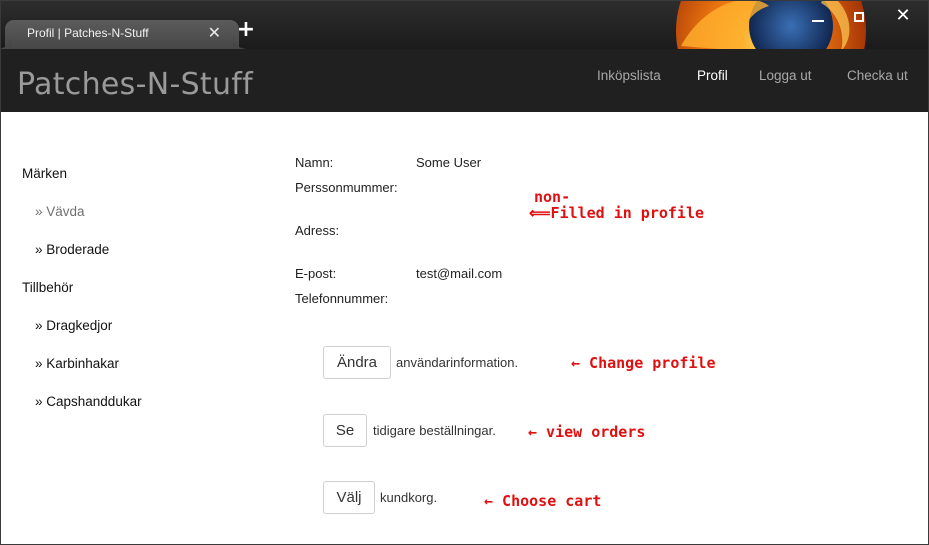 The image size is (929, 545). What do you see at coordinates (77, 363) in the screenshot?
I see `sidebar-item-karbinhakar: » Karbinhakar` at bounding box center [77, 363].